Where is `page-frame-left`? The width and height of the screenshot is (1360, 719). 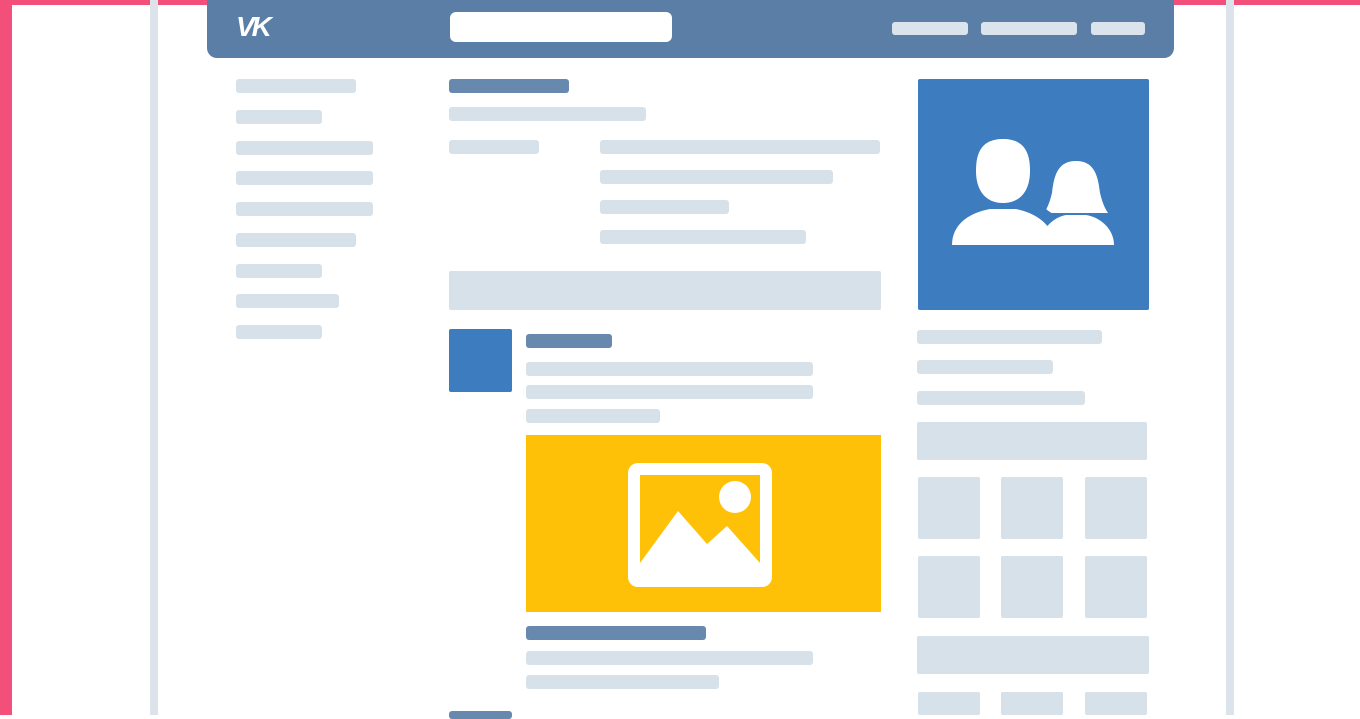
page-frame-left is located at coordinates (154, 357).